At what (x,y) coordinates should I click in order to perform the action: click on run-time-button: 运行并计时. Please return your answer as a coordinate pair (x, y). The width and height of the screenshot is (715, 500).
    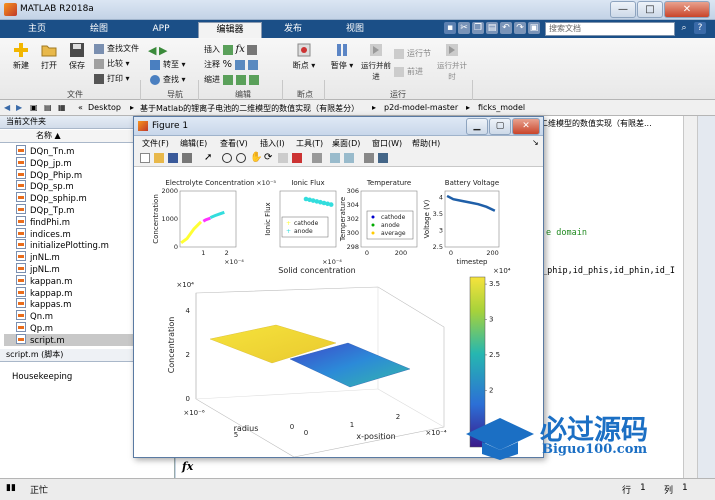
    Looking at the image, I should click on (452, 62).